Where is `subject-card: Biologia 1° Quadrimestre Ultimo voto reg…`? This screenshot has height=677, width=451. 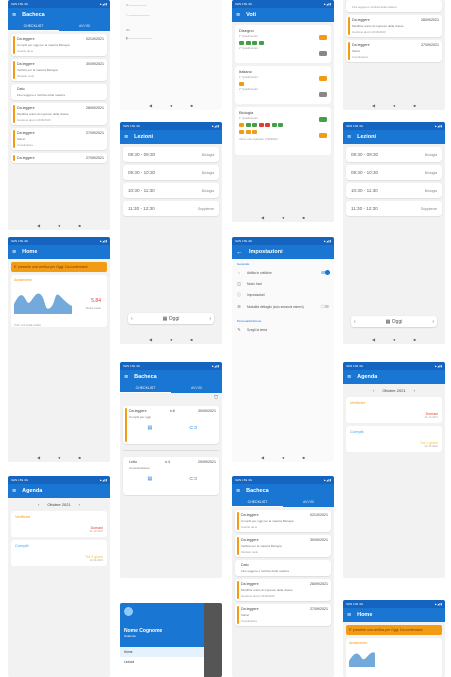 subject-card: Biologia 1° Quadrimestre Ultimo voto reg… is located at coordinates (283, 131).